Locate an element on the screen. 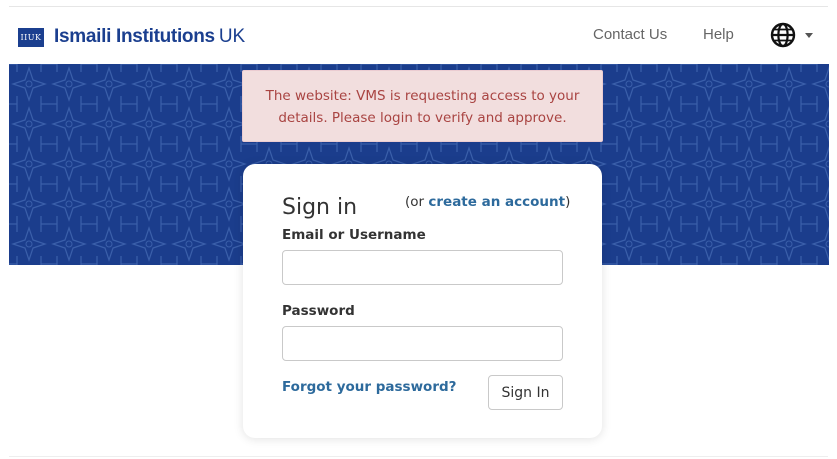  create-account-note: (or create an account) is located at coordinates (487, 202).